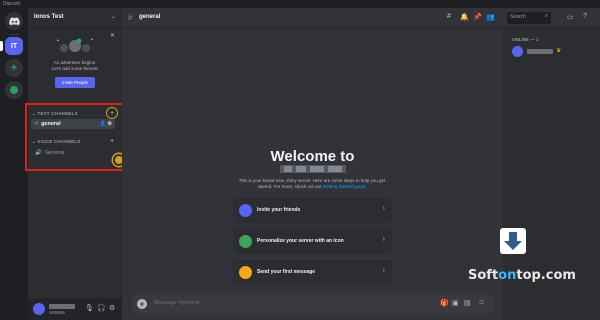 This screenshot has width=600, height=320. What do you see at coordinates (142, 304) in the screenshot?
I see `attach-plus-icon: +` at bounding box center [142, 304].